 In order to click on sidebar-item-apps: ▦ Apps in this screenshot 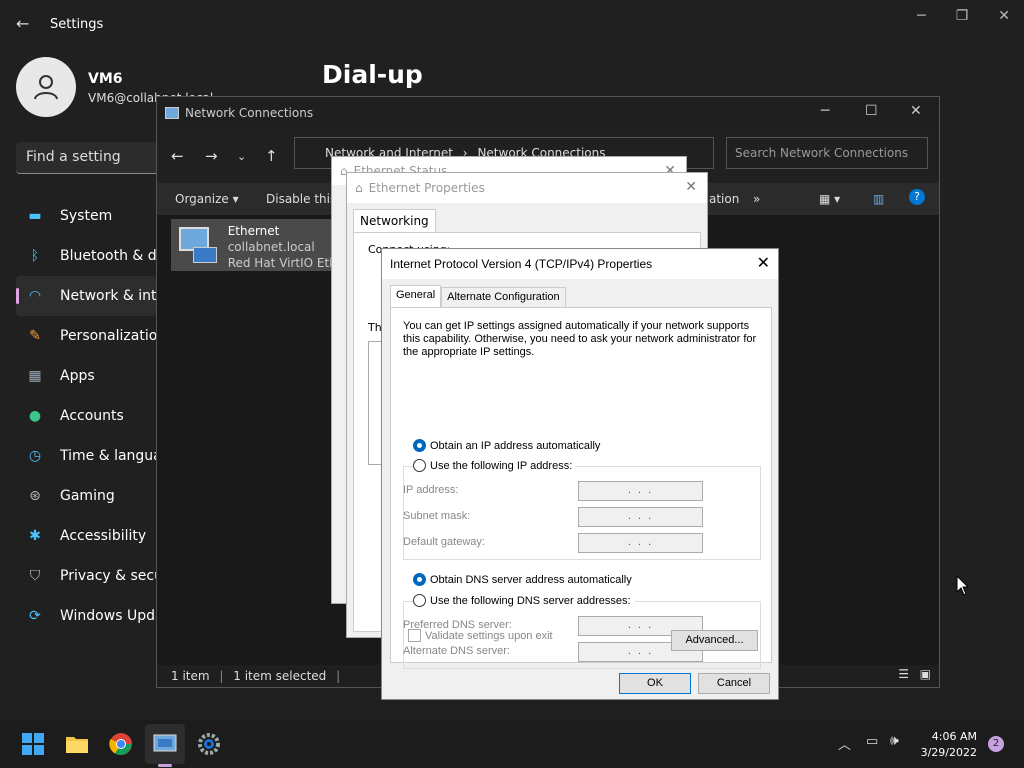, I will do `click(86, 376)`.